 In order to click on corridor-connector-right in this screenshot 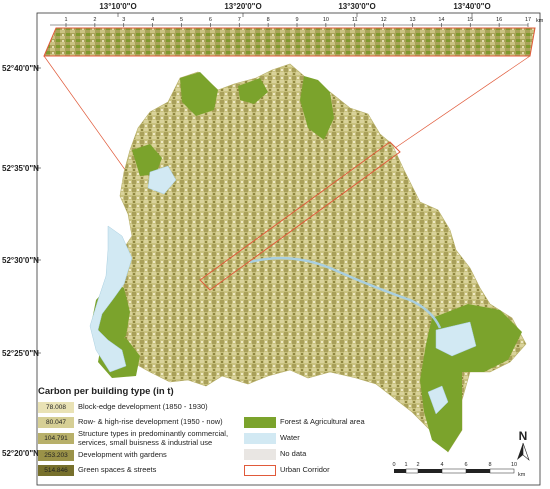, I will do `click(462, 102)`.